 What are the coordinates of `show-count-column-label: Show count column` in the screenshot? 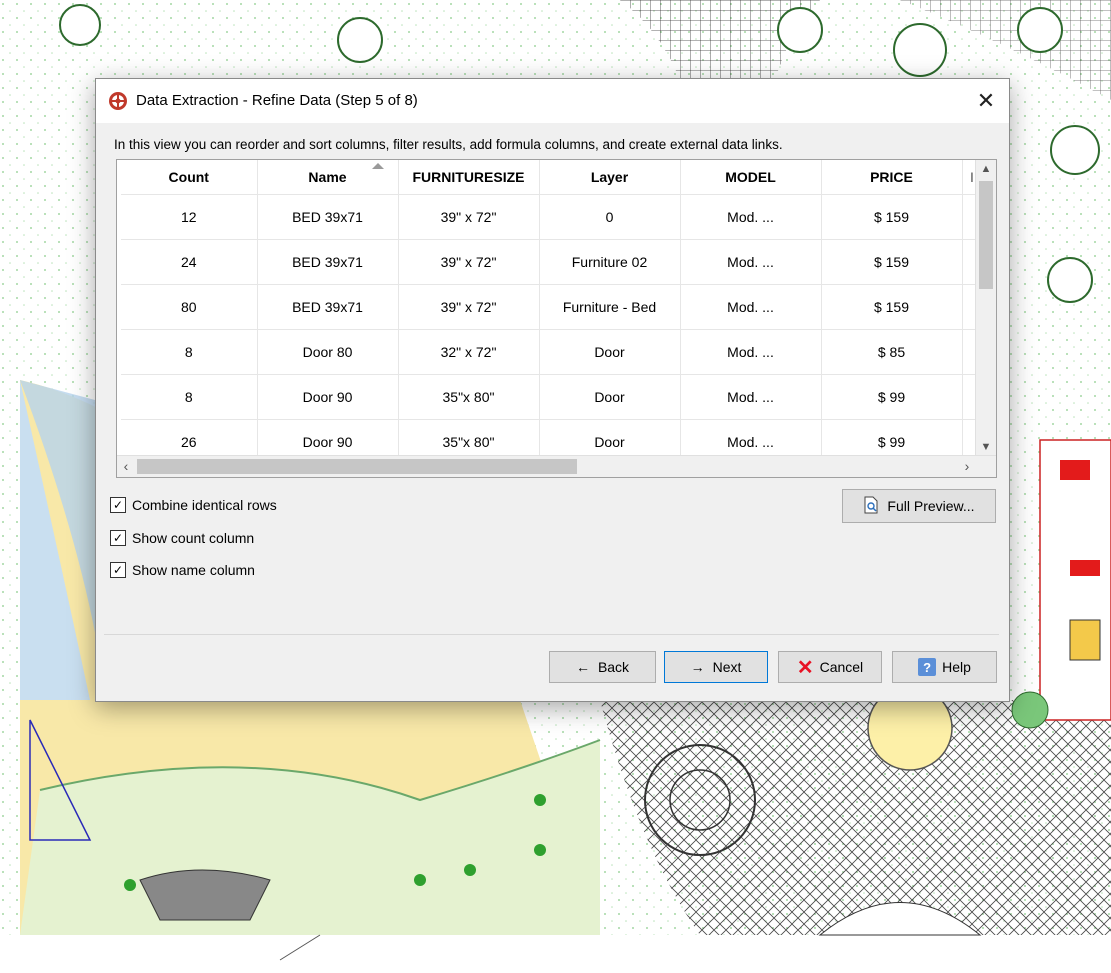 It's located at (193, 538).